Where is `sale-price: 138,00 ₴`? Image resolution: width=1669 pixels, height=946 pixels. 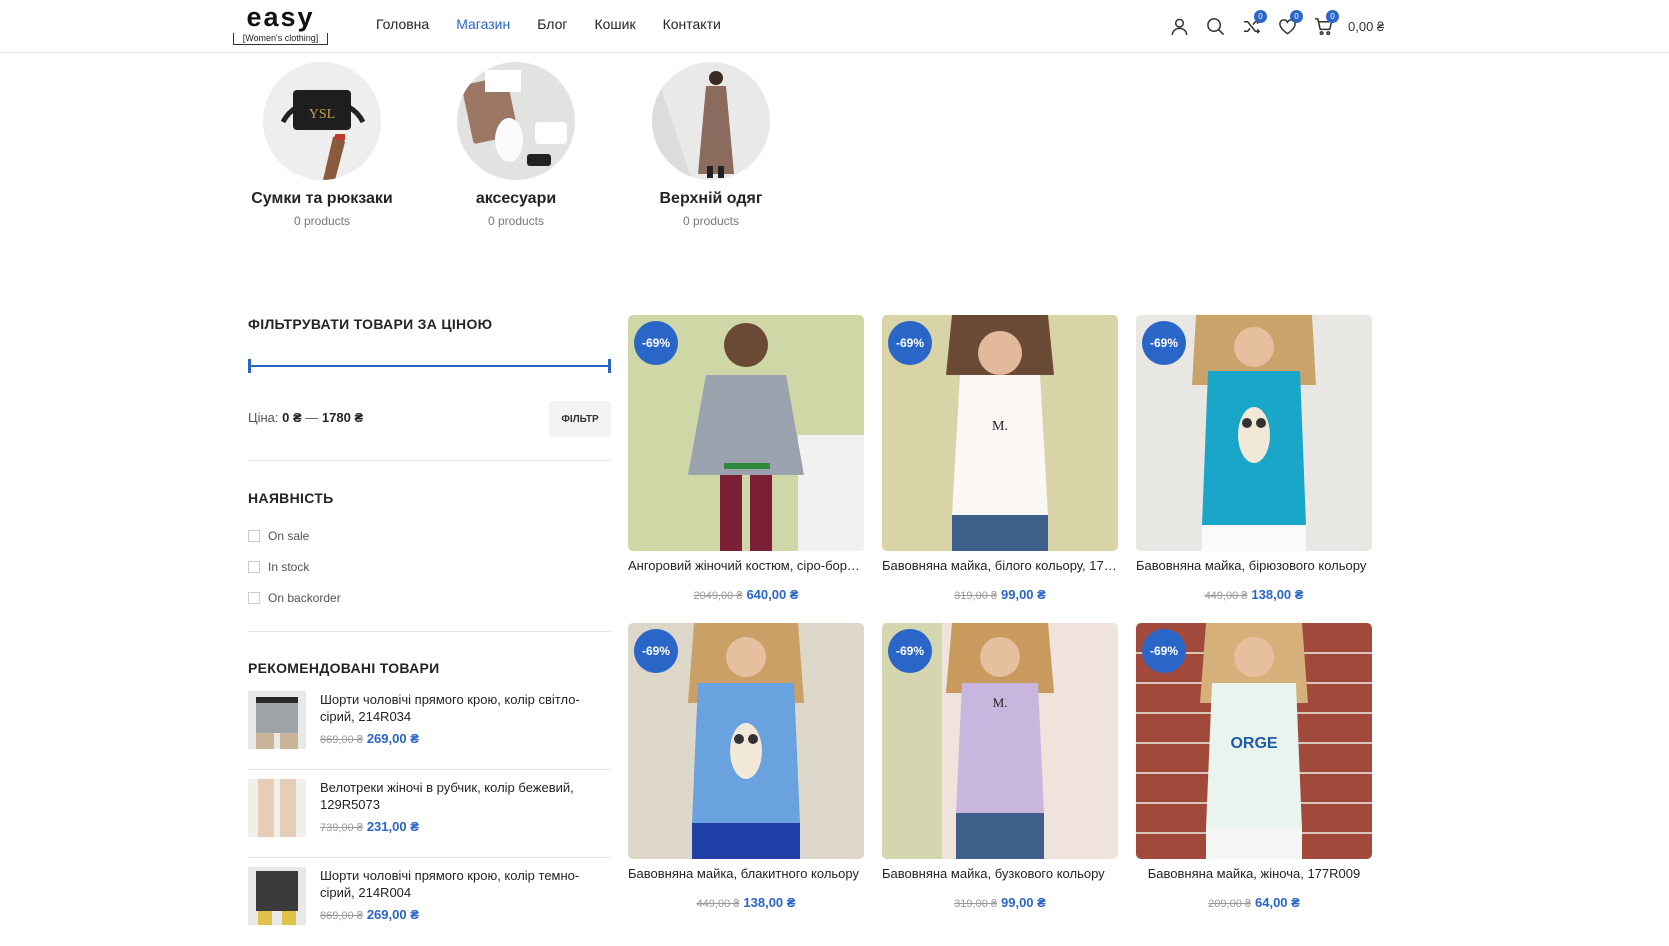 sale-price: 138,00 ₴ is located at coordinates (769, 902).